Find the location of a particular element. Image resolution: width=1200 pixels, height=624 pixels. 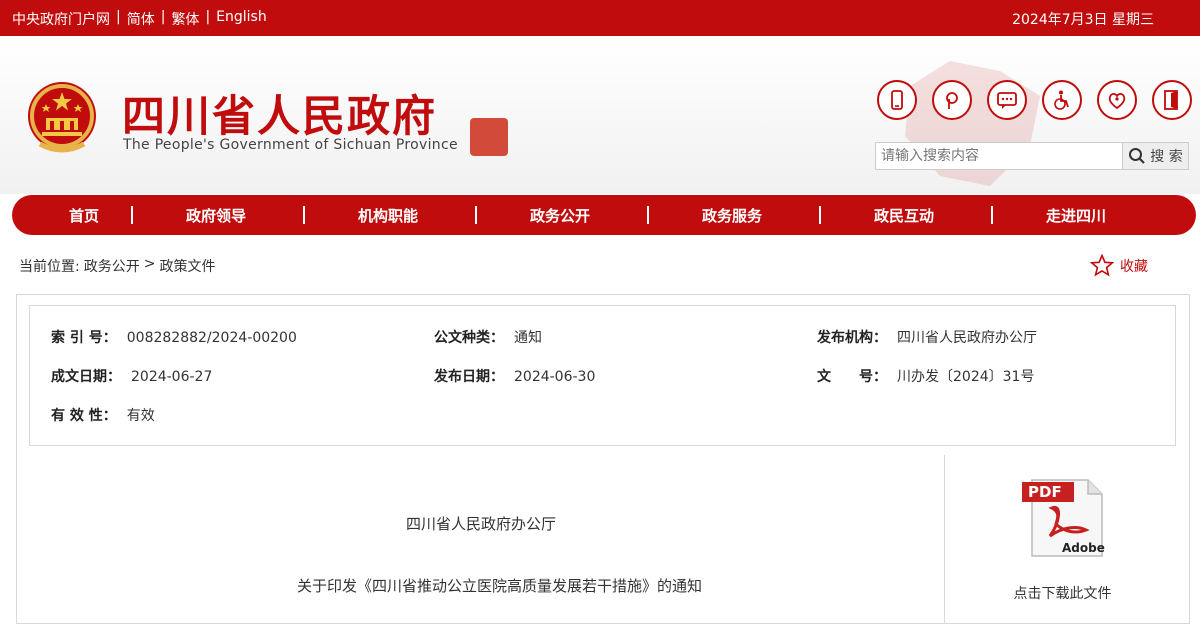

national-emblem-icon is located at coordinates (62, 117).